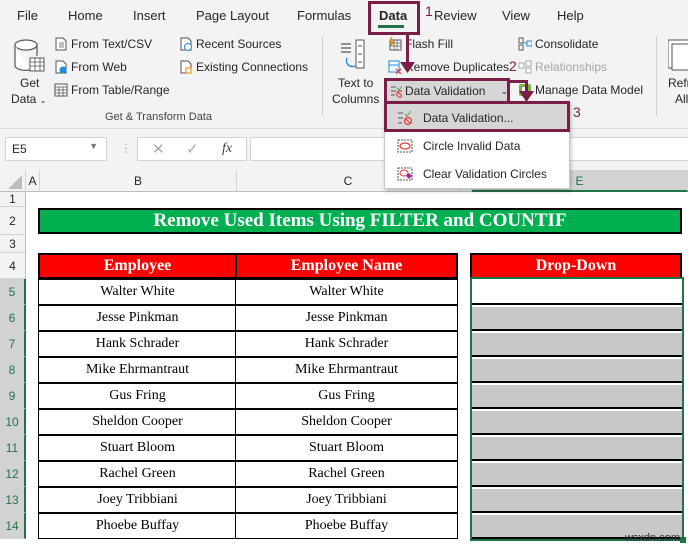  What do you see at coordinates (138, 181) in the screenshot?
I see `column-header-b: B` at bounding box center [138, 181].